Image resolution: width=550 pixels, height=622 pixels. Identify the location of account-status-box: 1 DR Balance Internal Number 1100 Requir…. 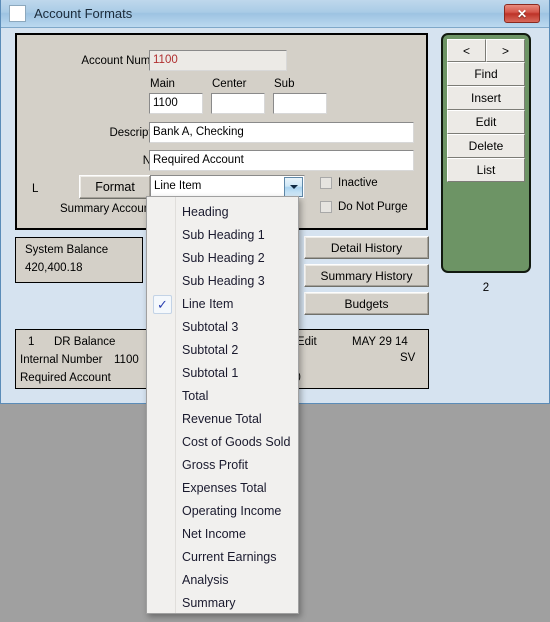
(84, 359).